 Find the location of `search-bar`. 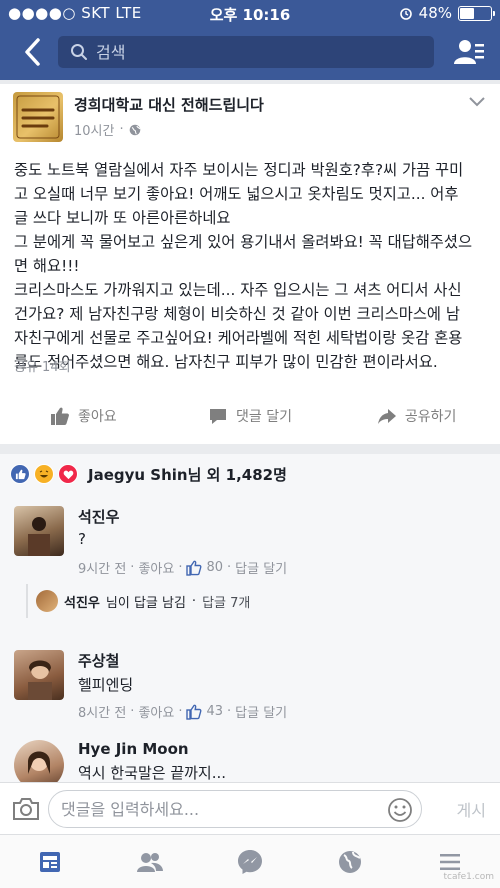

search-bar is located at coordinates (246, 52).